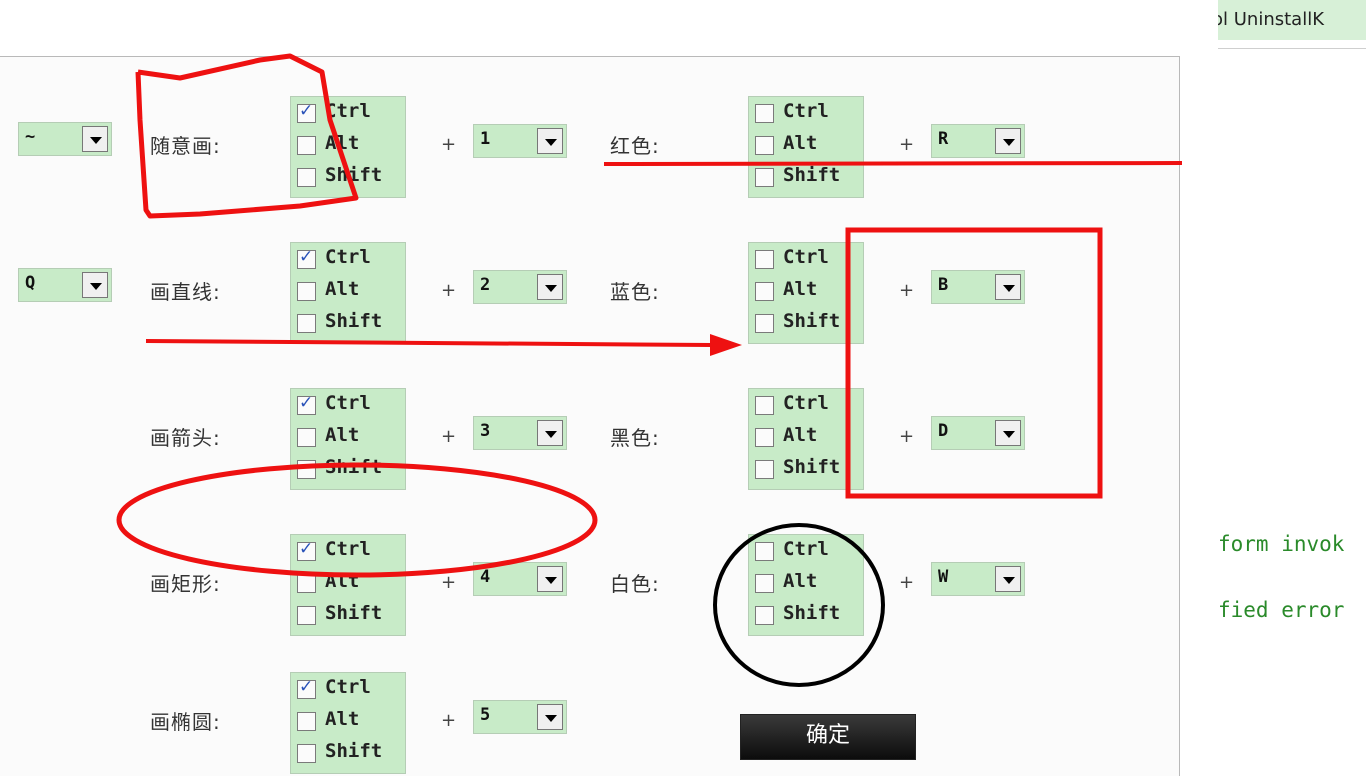 This screenshot has width=1366, height=776. Describe the element at coordinates (485, 139) in the screenshot. I see `key-select-value: 1` at that location.